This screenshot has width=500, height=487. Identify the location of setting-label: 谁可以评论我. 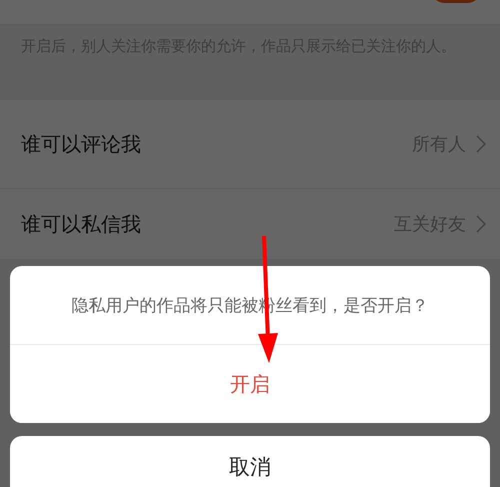
(81, 144).